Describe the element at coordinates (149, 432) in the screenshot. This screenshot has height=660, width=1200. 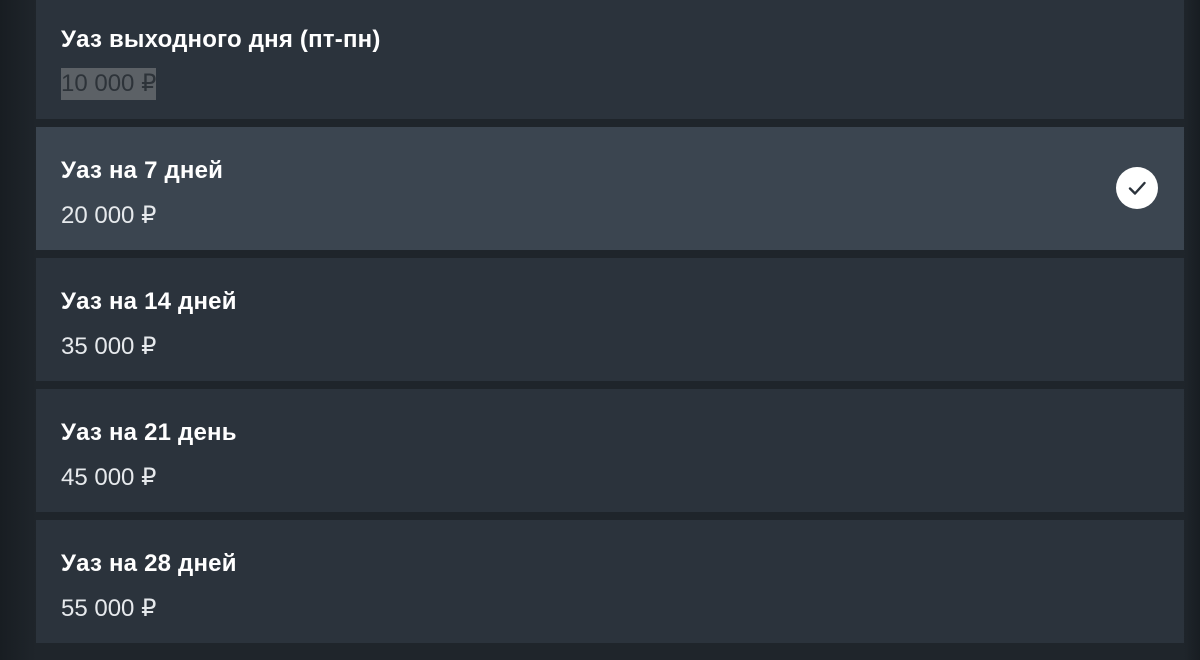
I see `option-title: Уаз на 21 день` at that location.